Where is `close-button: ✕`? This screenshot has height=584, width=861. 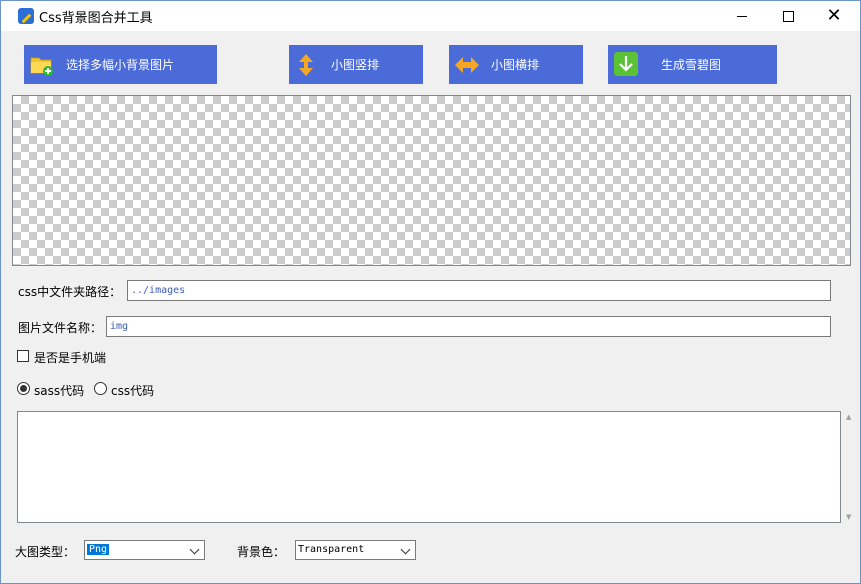
close-button: ✕ is located at coordinates (834, 16).